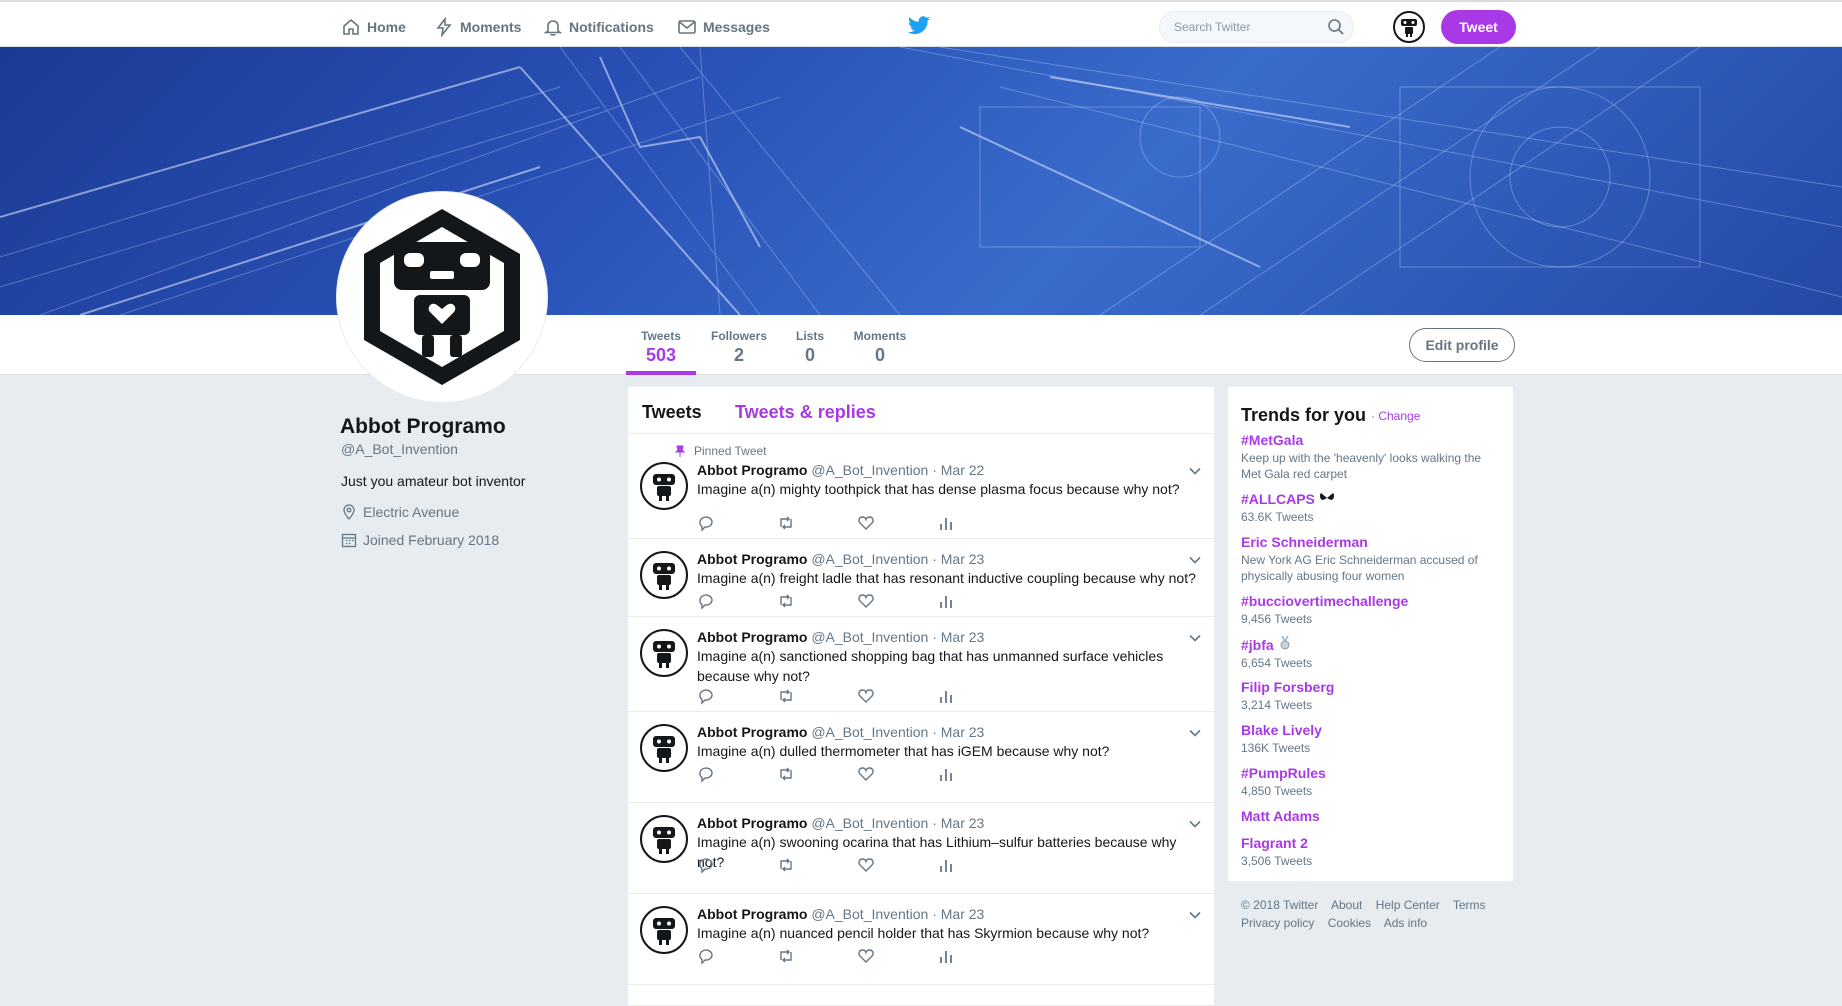 The width and height of the screenshot is (1842, 1006). What do you see at coordinates (1372, 696) in the screenshot?
I see `trend-item: Filip Forsberg 3,214 Tweets` at bounding box center [1372, 696].